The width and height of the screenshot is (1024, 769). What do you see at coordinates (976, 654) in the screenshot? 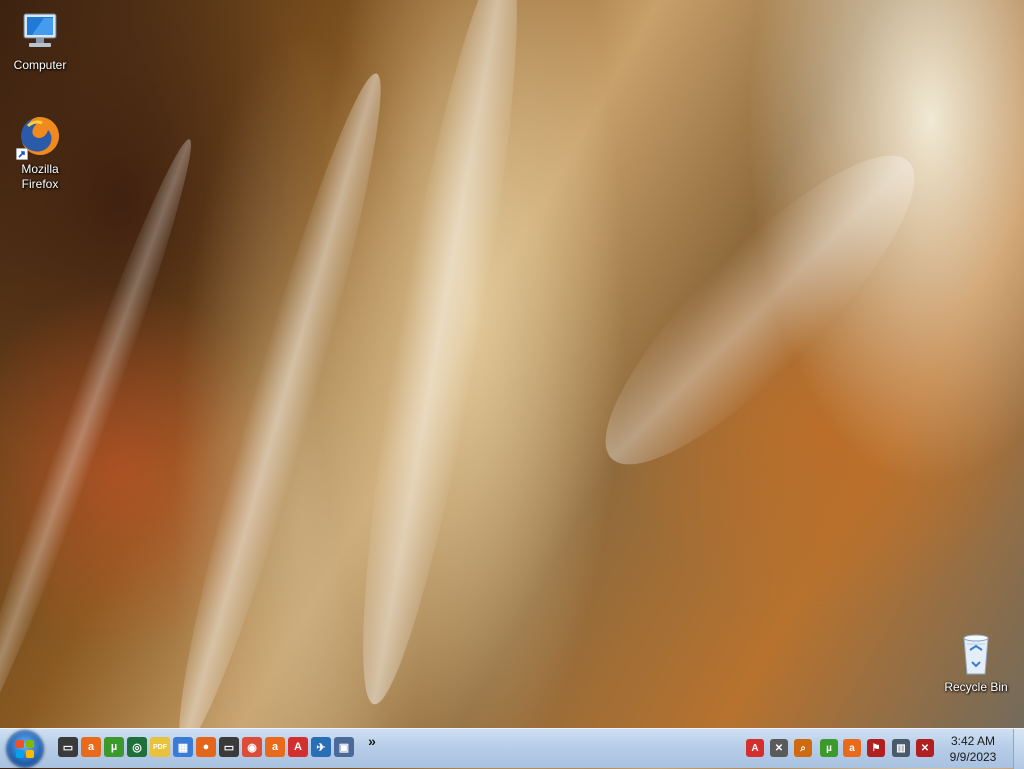
I see `recycle-bin-icon` at bounding box center [976, 654].